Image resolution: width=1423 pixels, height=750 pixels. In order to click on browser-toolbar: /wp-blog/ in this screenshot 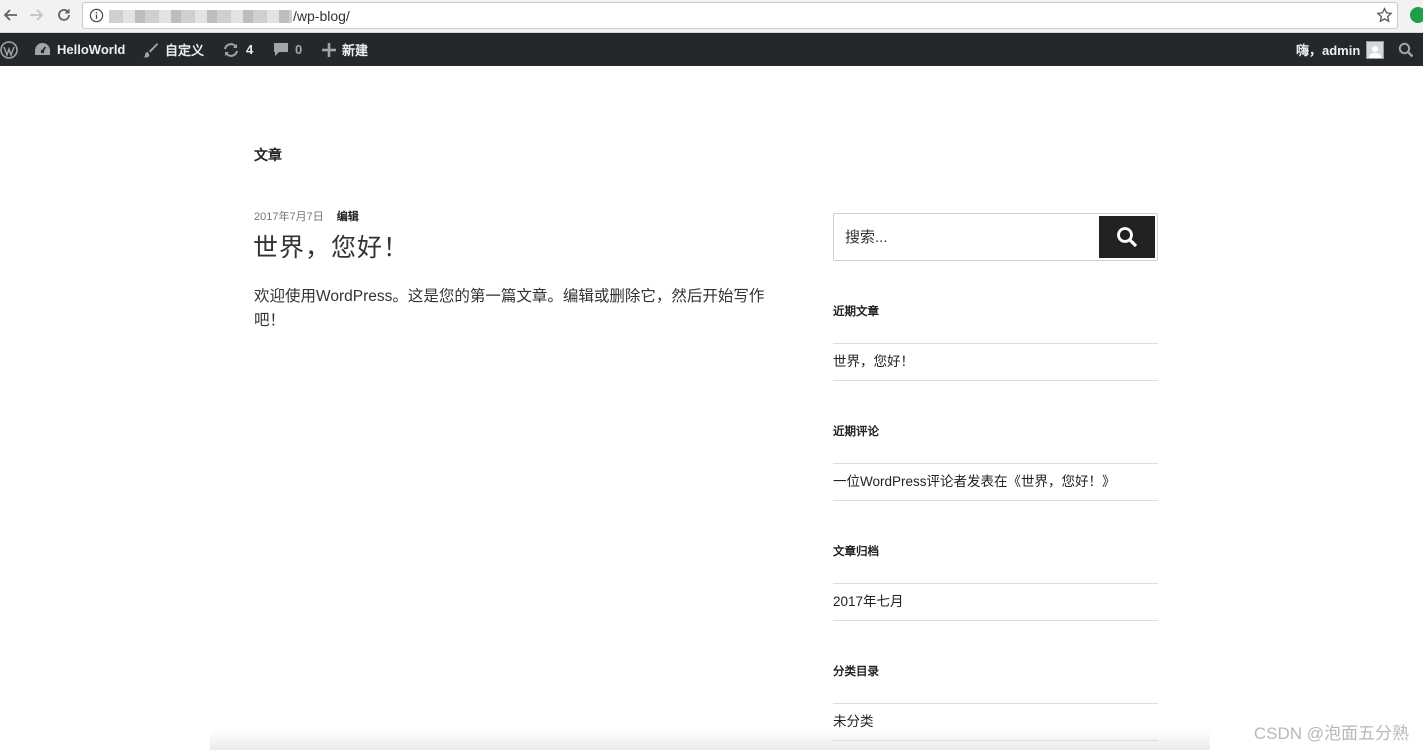, I will do `click(711, 16)`.